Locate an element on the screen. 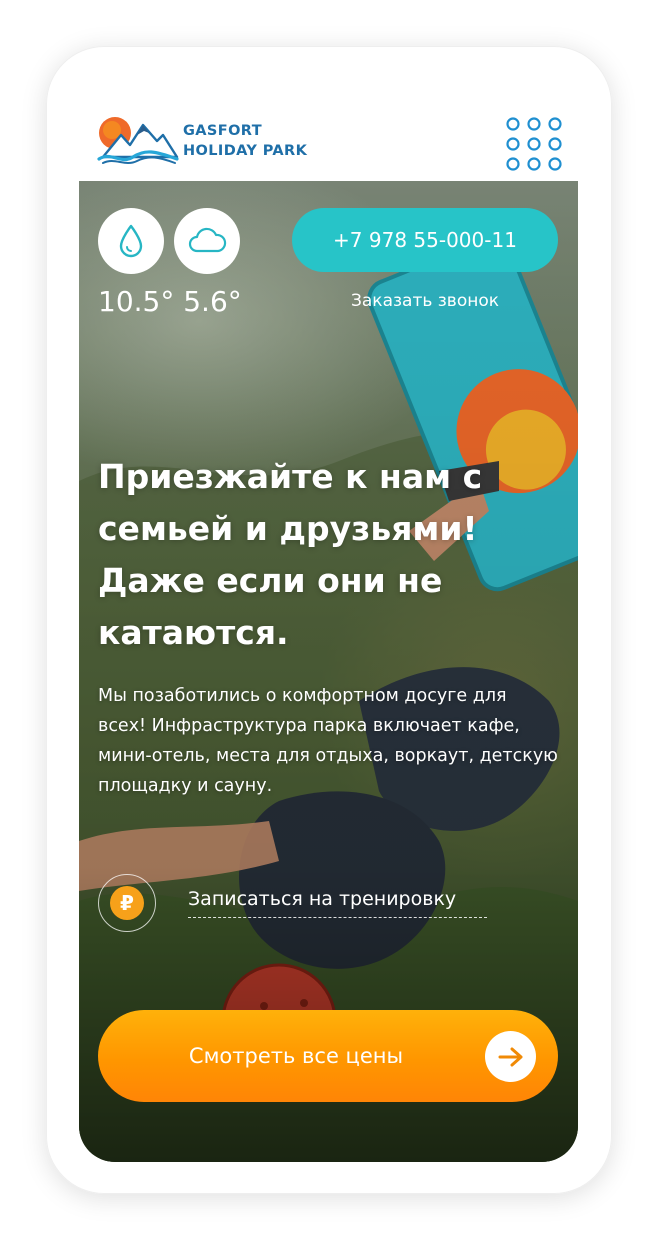 The height and width of the screenshot is (1239, 657). phone-button: +7 978 55-000-11 is located at coordinates (425, 240).